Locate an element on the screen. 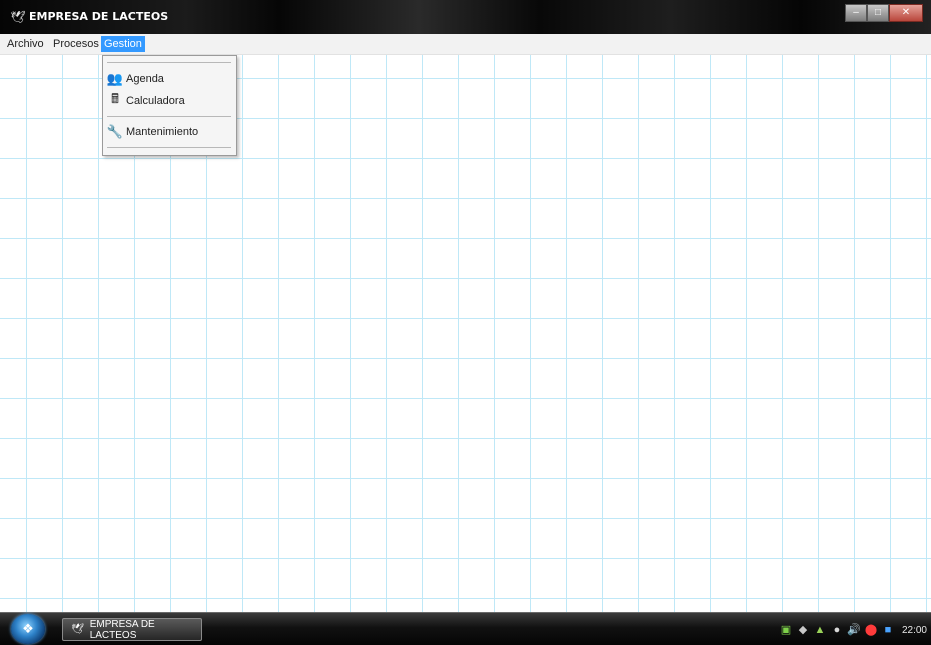 This screenshot has height=645, width=931. start-button: ❖ is located at coordinates (28, 629).